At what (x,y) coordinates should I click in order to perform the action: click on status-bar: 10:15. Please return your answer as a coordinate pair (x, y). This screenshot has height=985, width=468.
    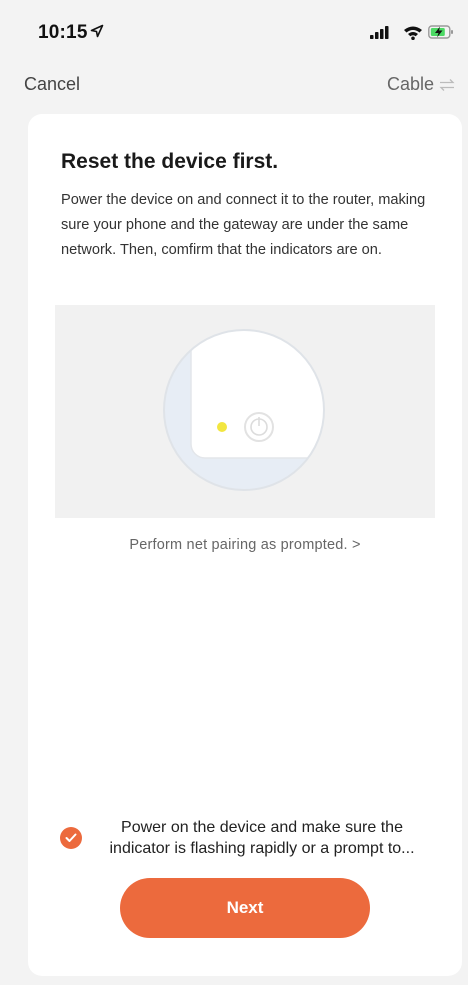
    Looking at the image, I should click on (234, 31).